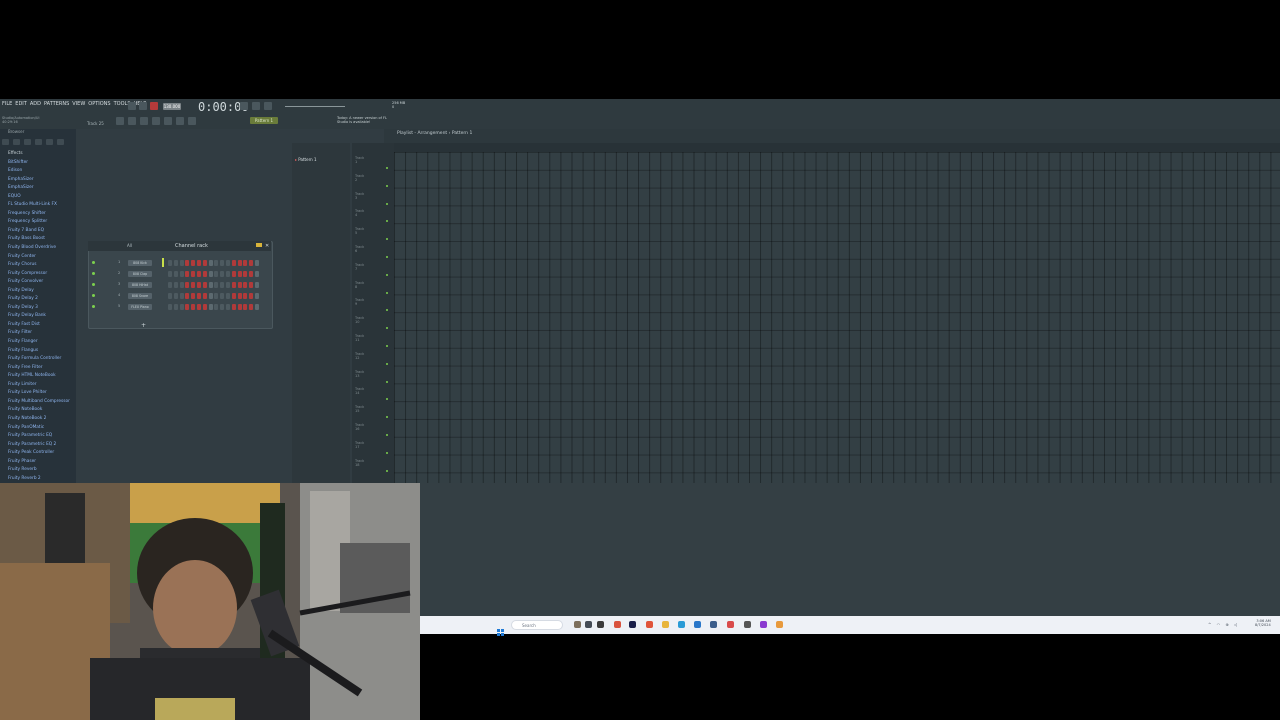  What do you see at coordinates (588, 624) in the screenshot?
I see `task-view-icon` at bounding box center [588, 624].